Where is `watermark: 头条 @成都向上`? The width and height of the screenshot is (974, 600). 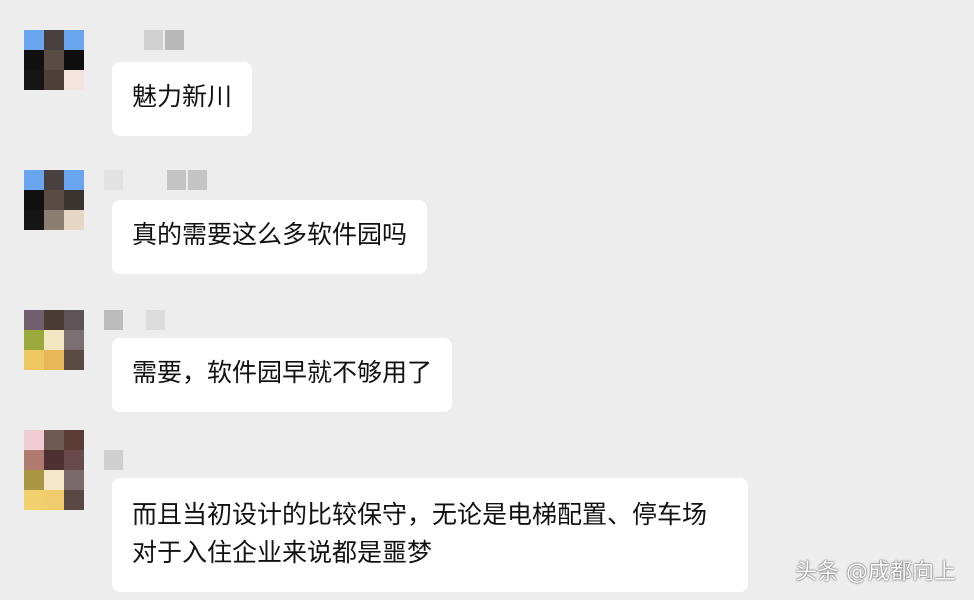
watermark: 头条 @成都向上 is located at coordinates (875, 572).